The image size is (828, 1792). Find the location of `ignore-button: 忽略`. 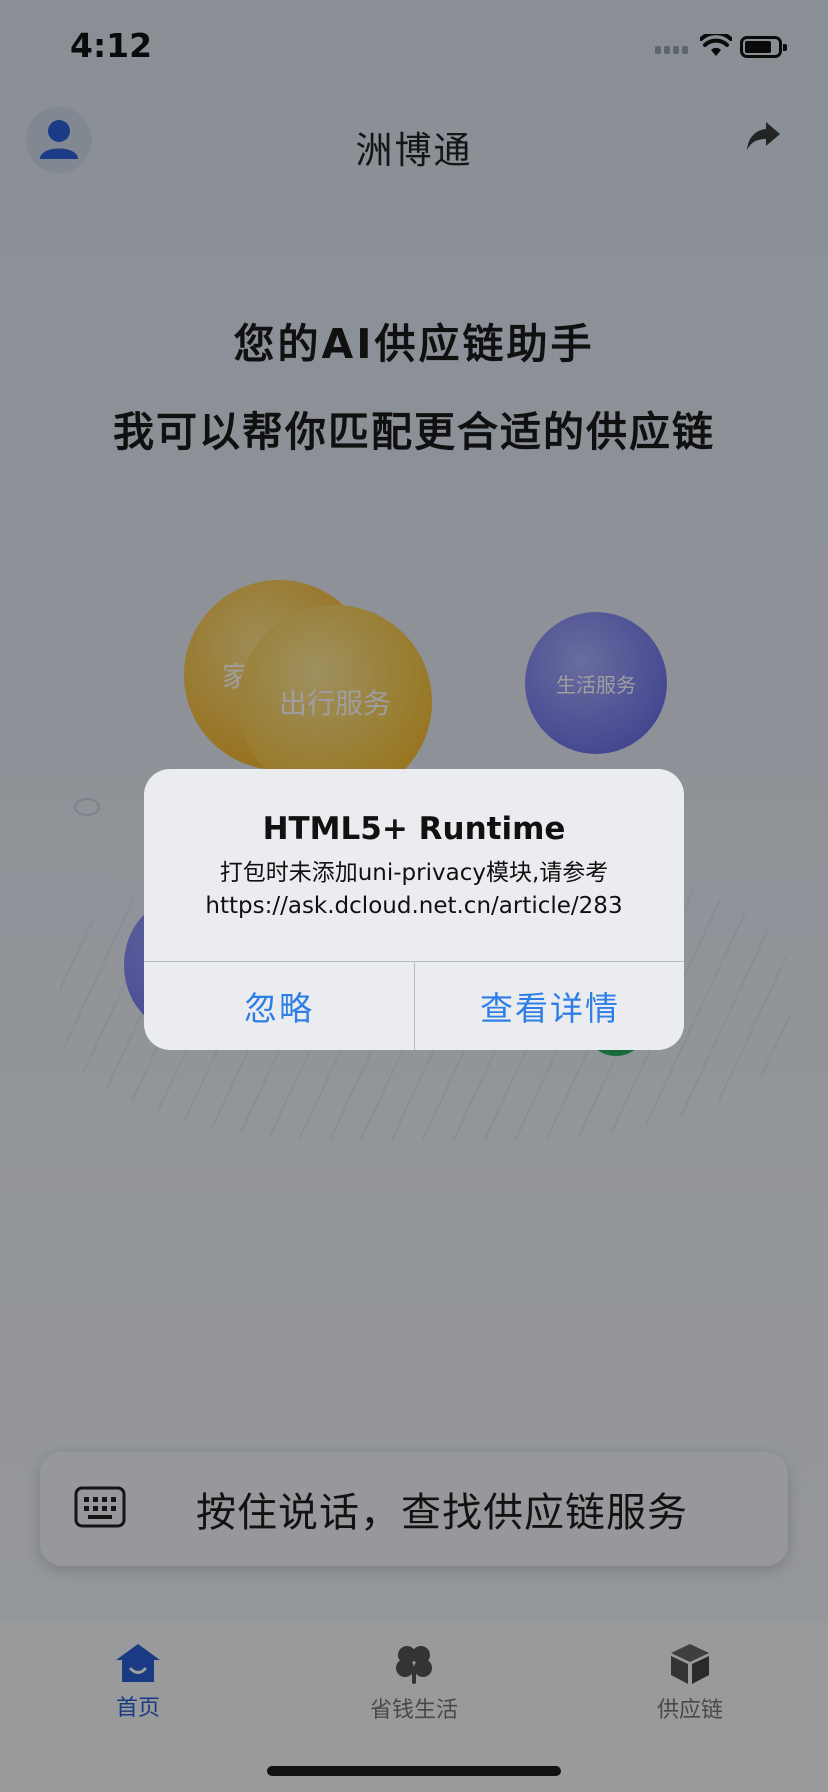

ignore-button: 忽略 is located at coordinates (279, 1005).